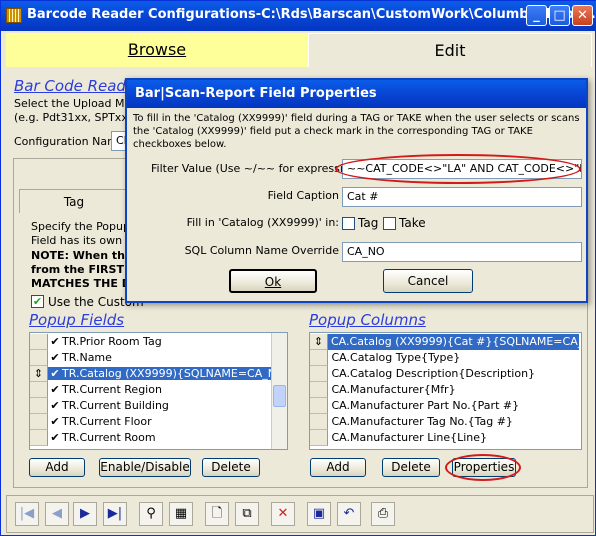  I want to click on dialog-title: Bar|Scan-Report Field Properties, so click(256, 93).